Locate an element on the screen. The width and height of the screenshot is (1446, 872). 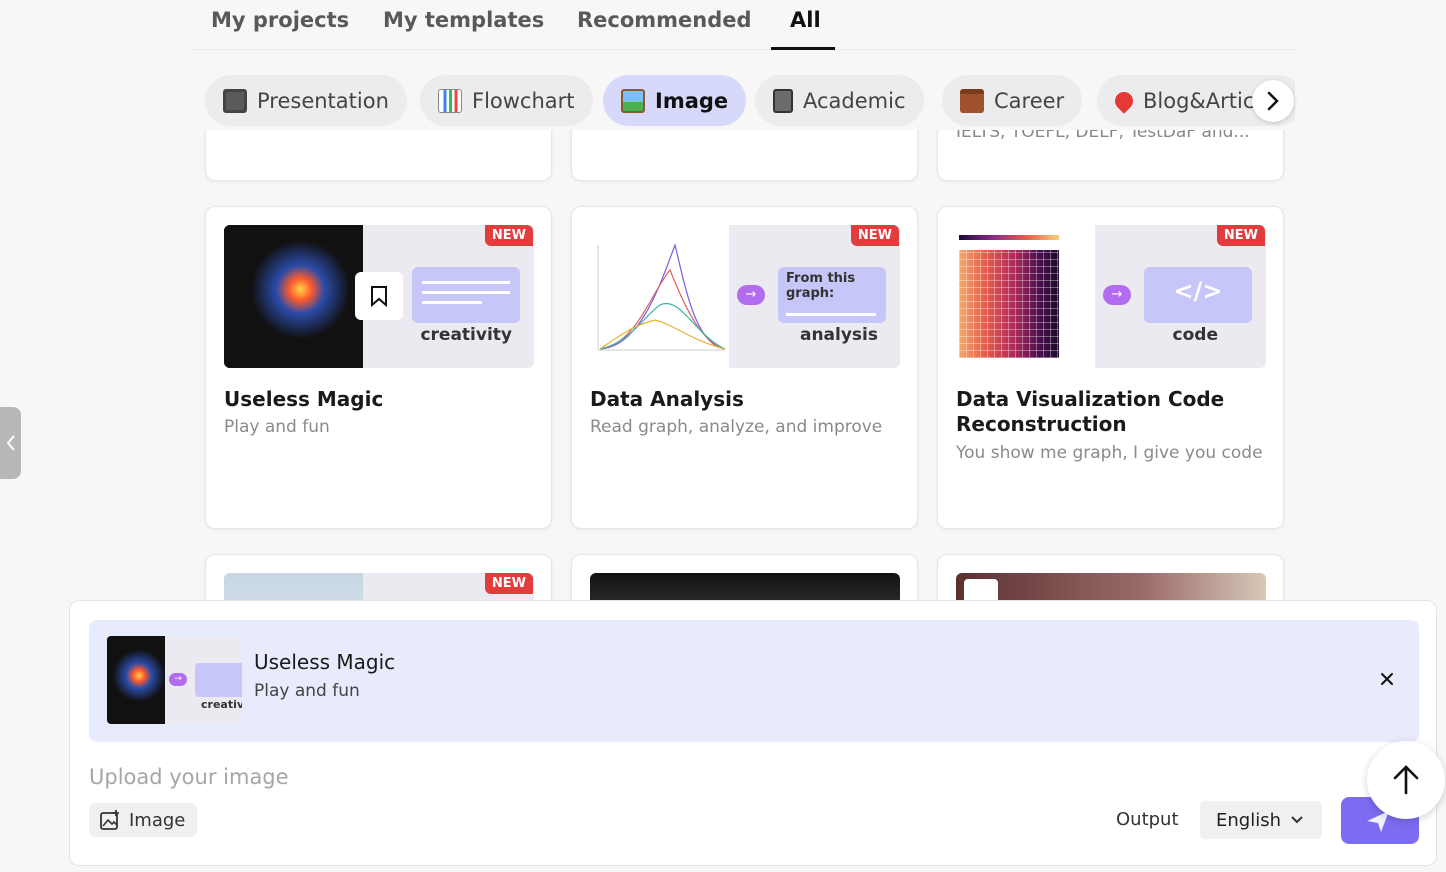
output-language-select: English is located at coordinates (1261, 820).